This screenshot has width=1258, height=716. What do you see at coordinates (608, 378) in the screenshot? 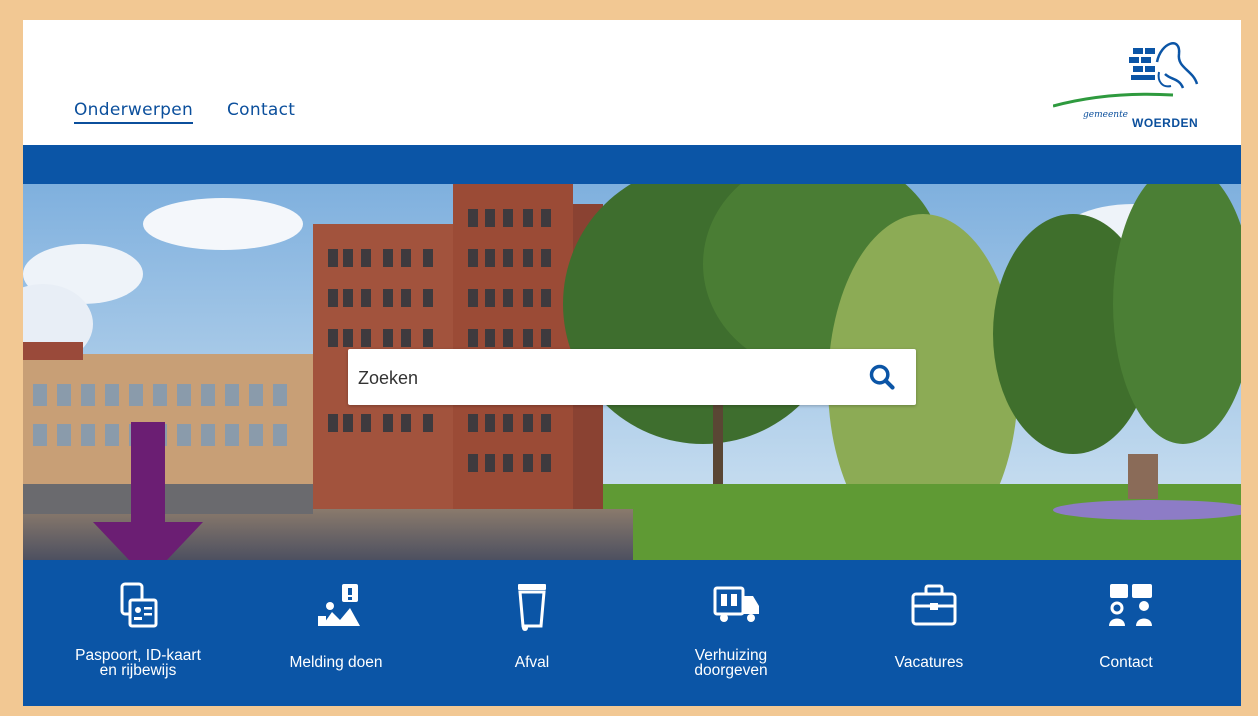
I see `search-input` at bounding box center [608, 378].